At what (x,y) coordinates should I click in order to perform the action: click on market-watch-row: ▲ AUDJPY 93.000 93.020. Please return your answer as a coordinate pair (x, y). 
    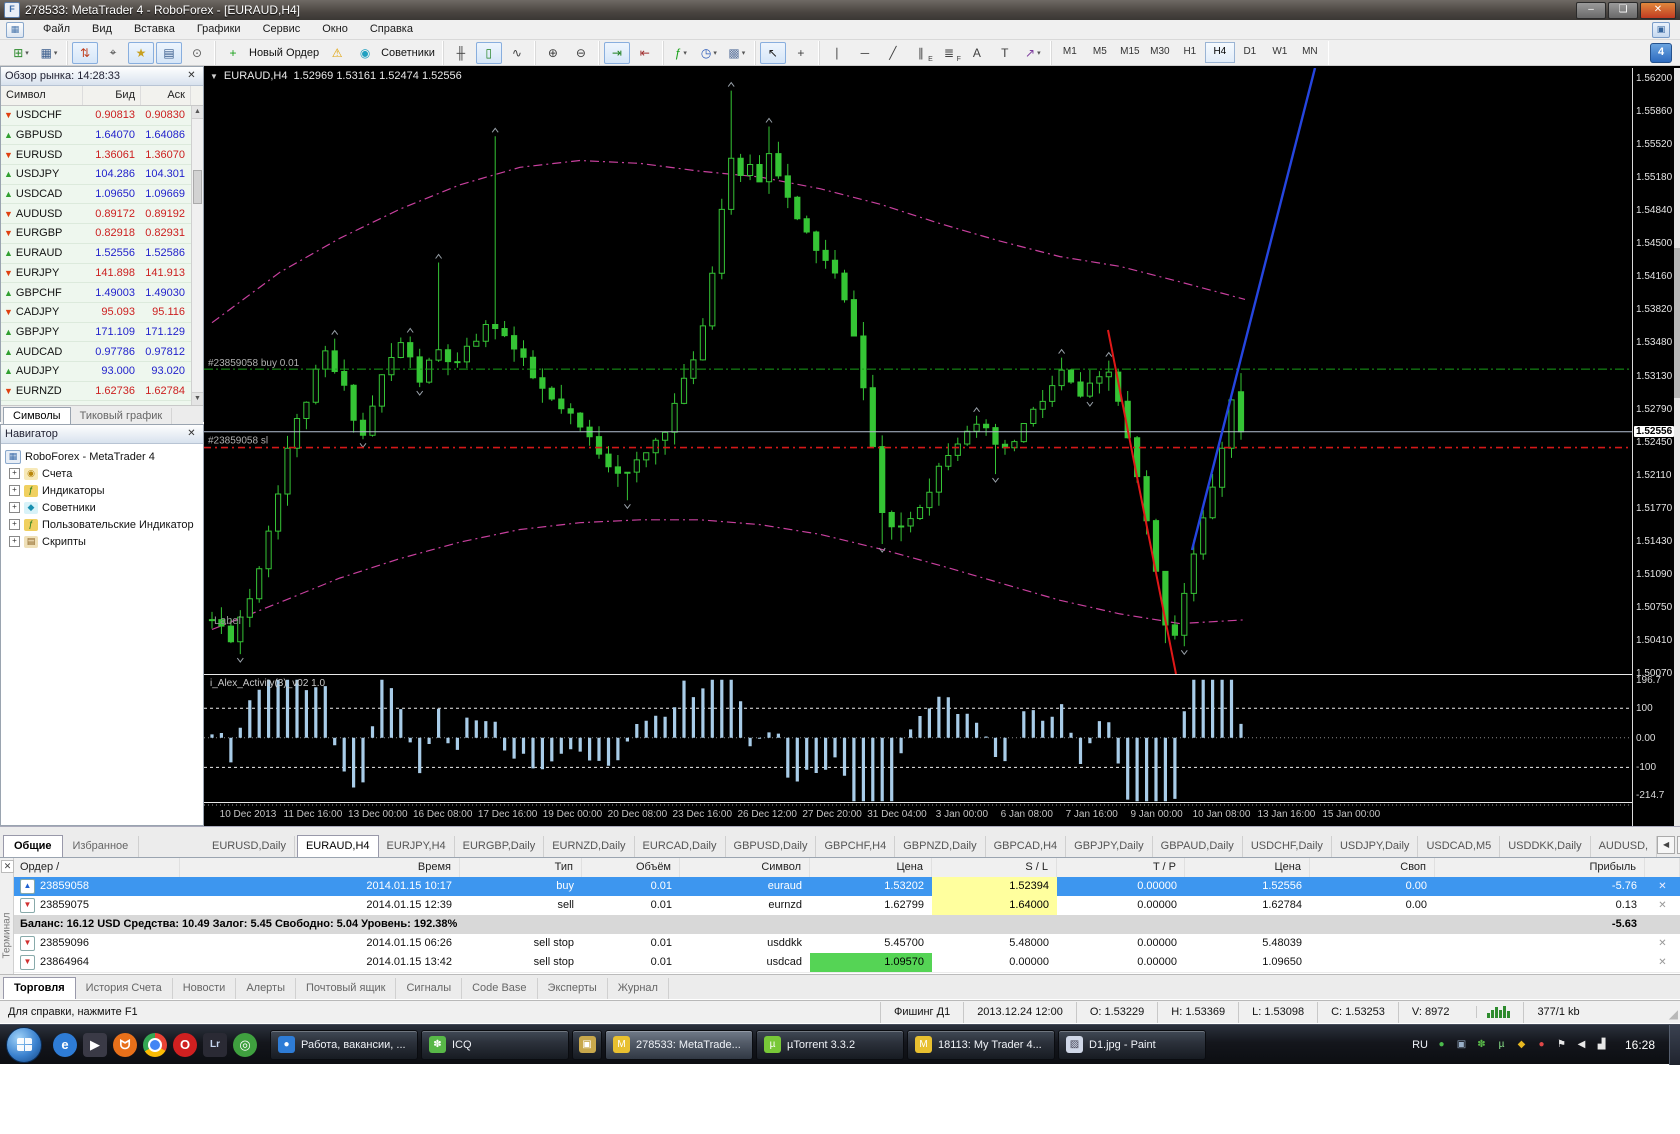
    Looking at the image, I should click on (102, 372).